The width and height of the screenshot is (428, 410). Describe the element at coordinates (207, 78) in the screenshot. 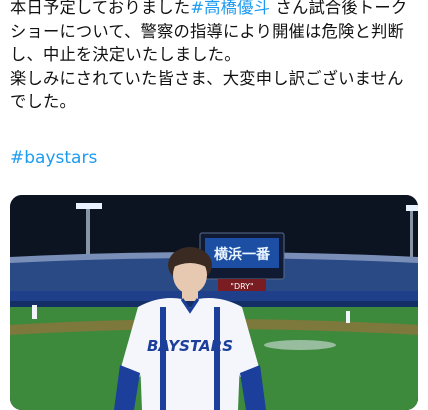

I see `tweet-line-text: 楽しみにされていた皆さま、大変申し訳ございません` at that location.